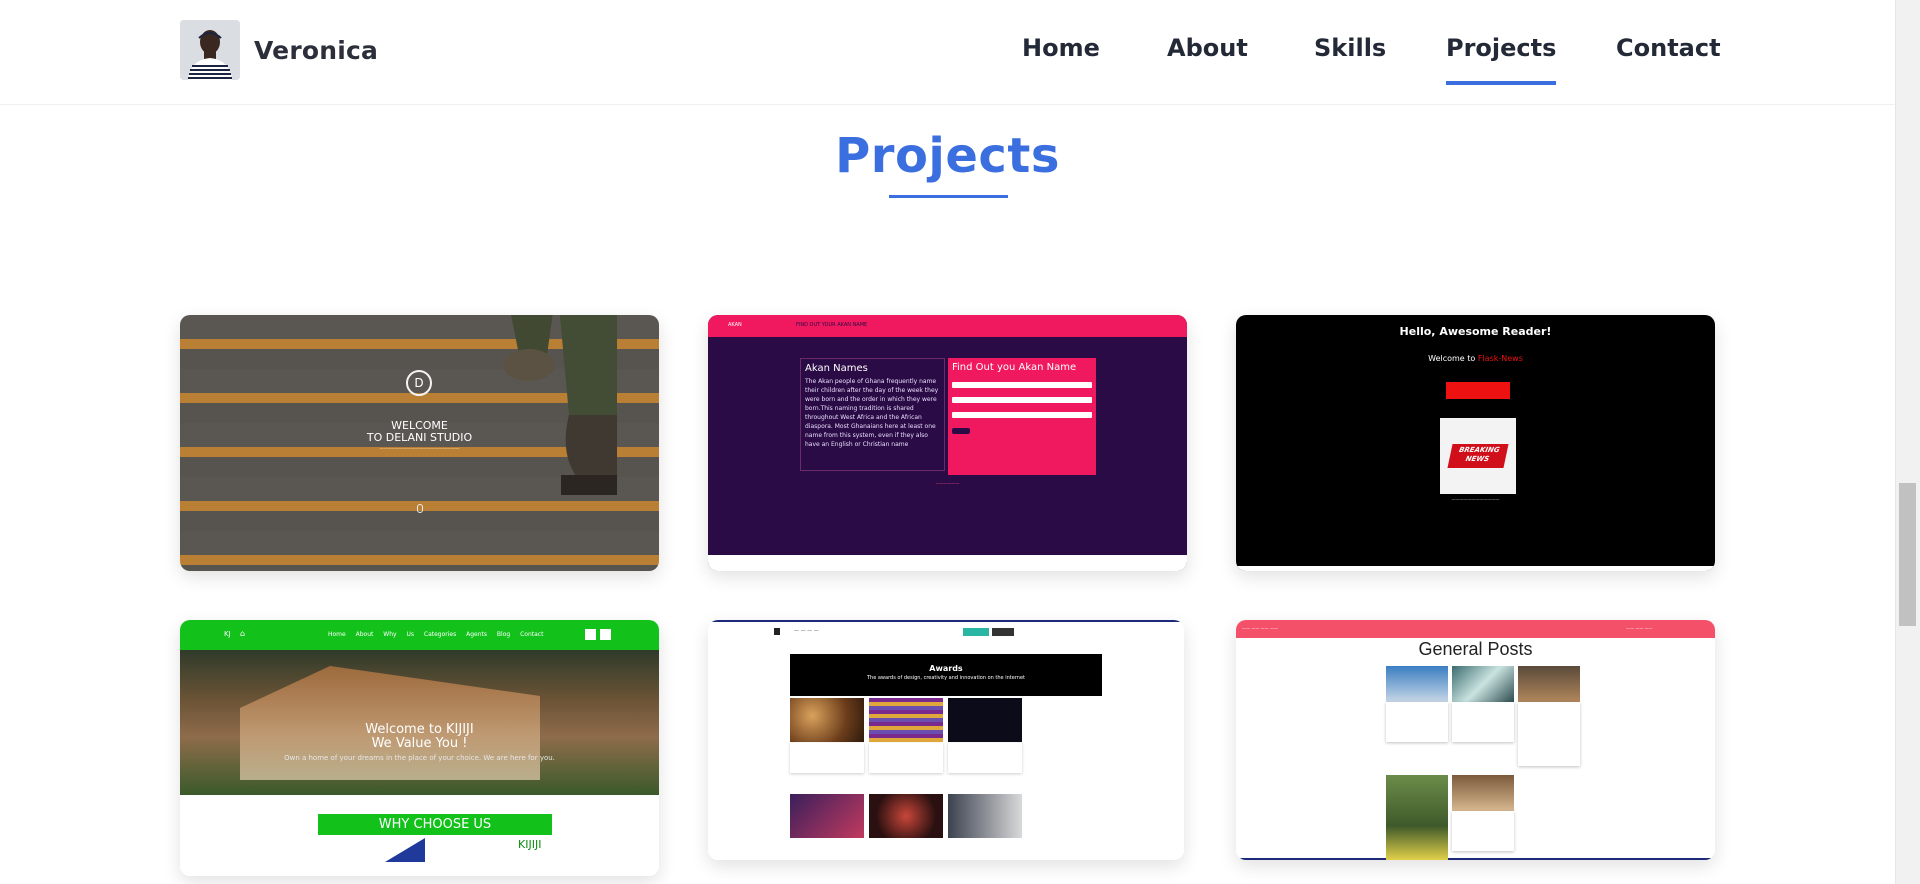 The image size is (1920, 884). What do you see at coordinates (435, 824) in the screenshot?
I see `kijiji-why-banner: WHY CHOOSE US` at bounding box center [435, 824].